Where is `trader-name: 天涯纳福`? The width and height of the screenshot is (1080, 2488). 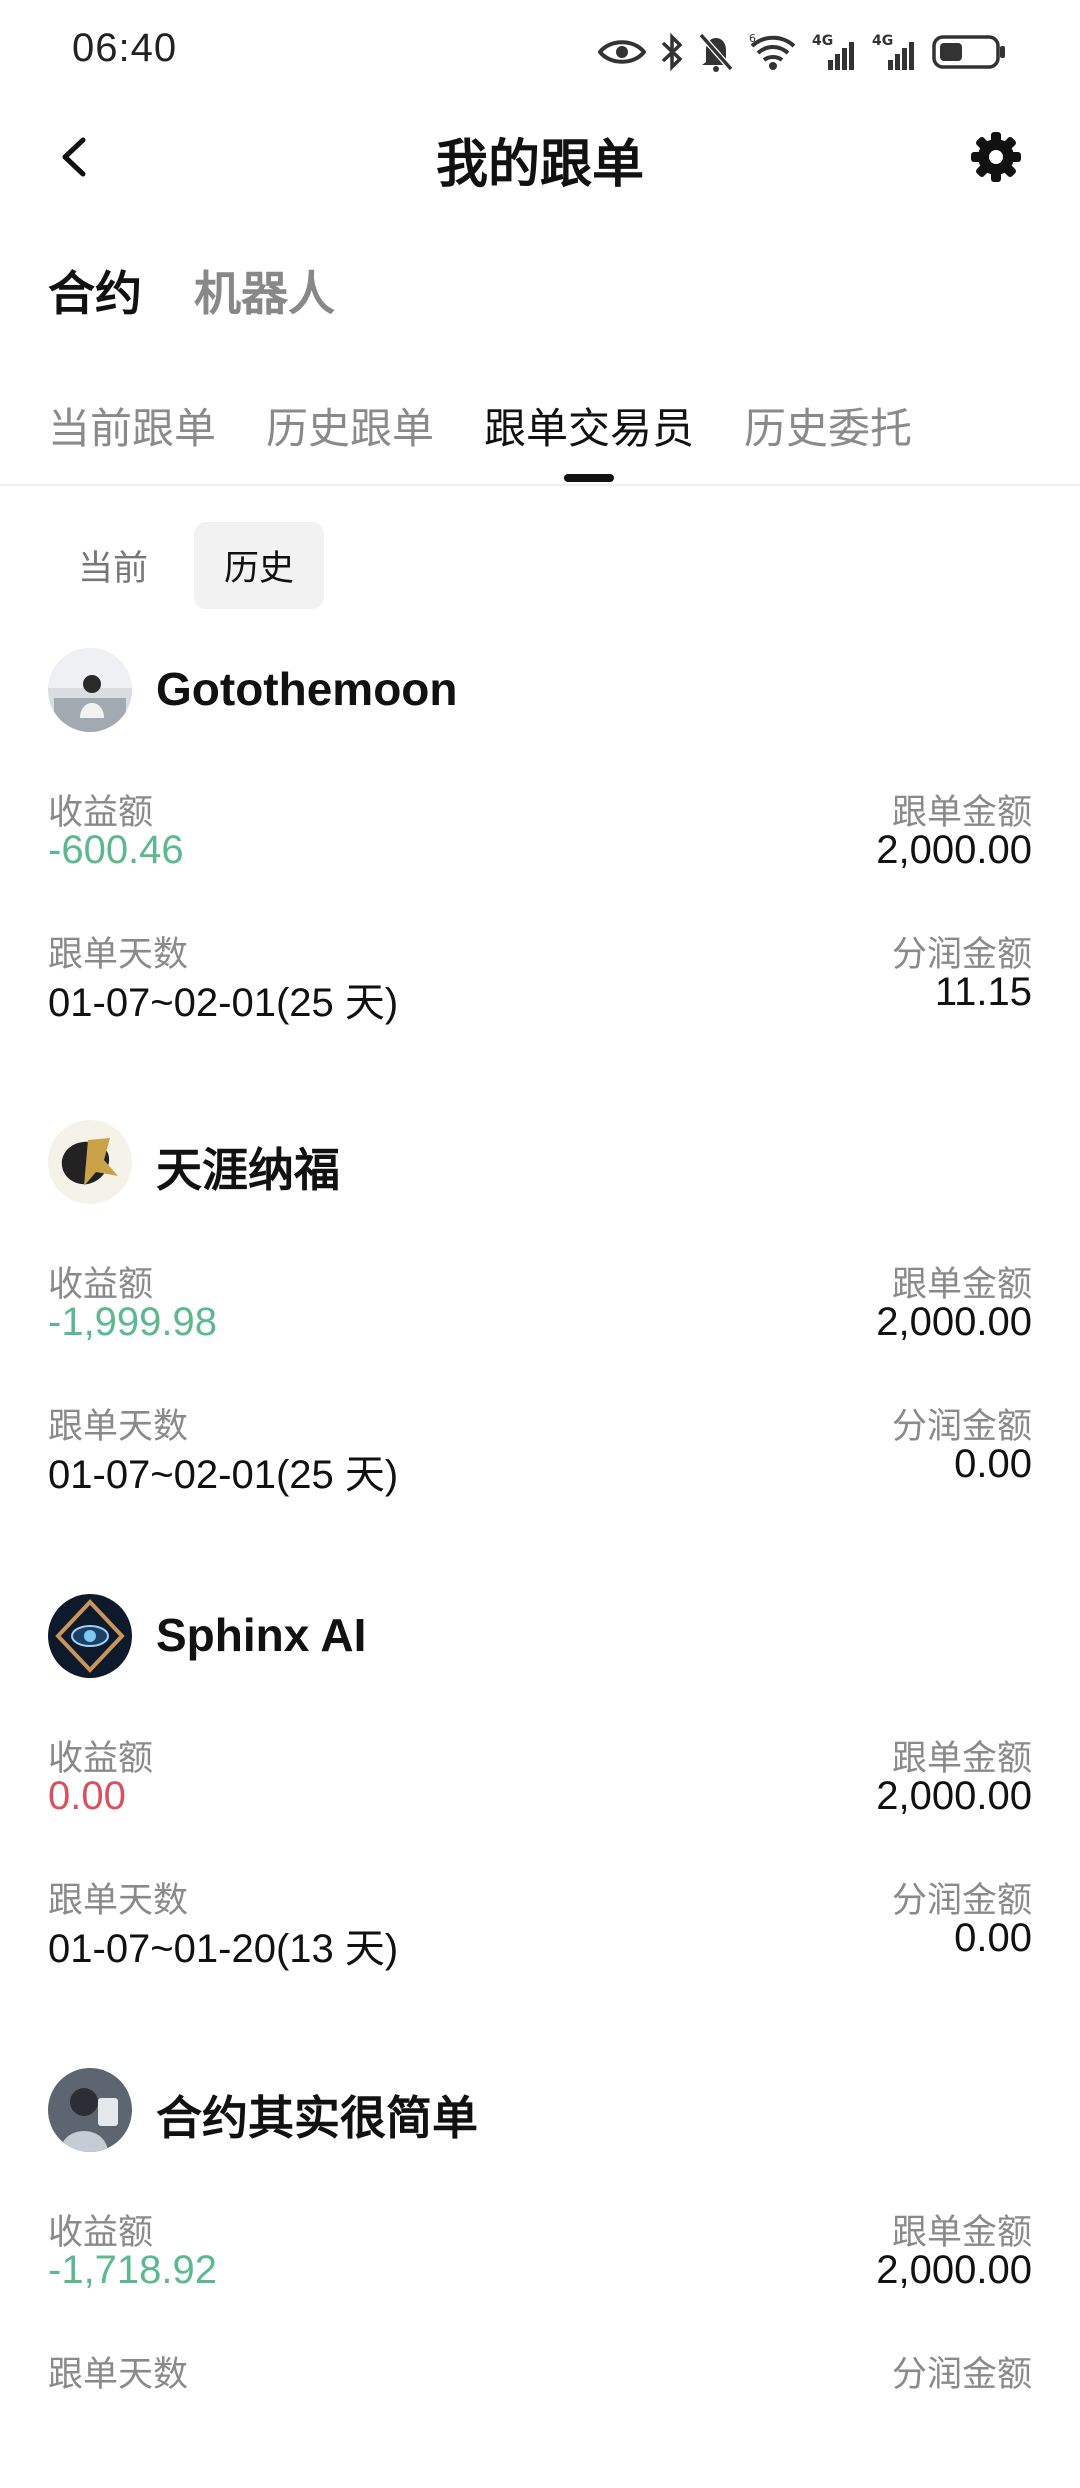 trader-name: 天涯纳福 is located at coordinates (248, 1170).